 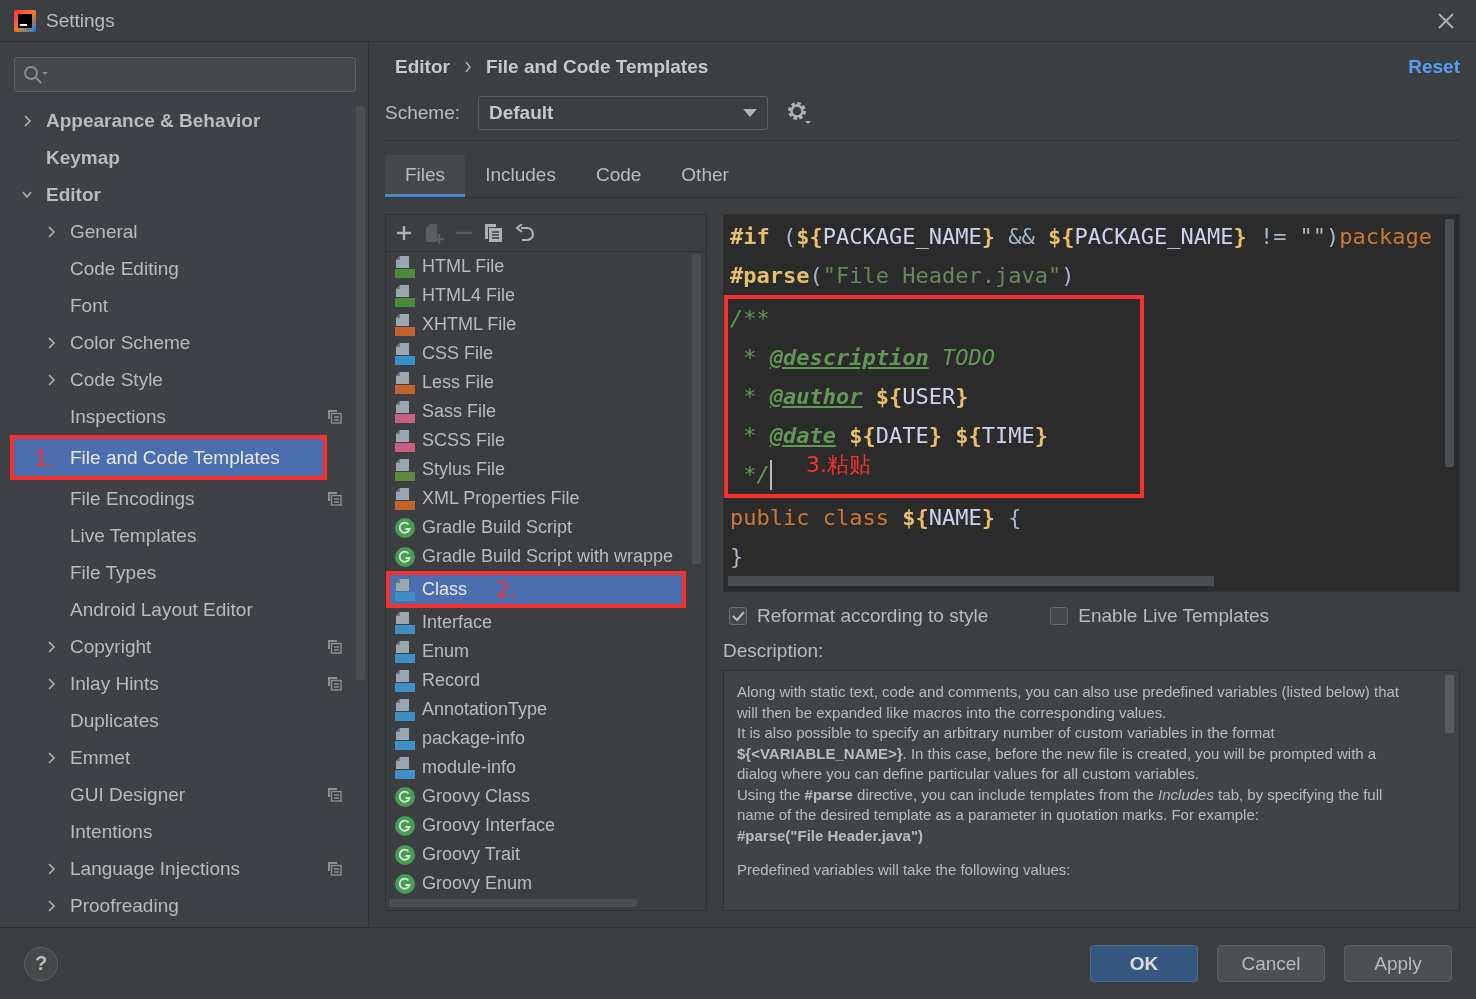 I want to click on tree-item: Live Templates, so click(x=178, y=535).